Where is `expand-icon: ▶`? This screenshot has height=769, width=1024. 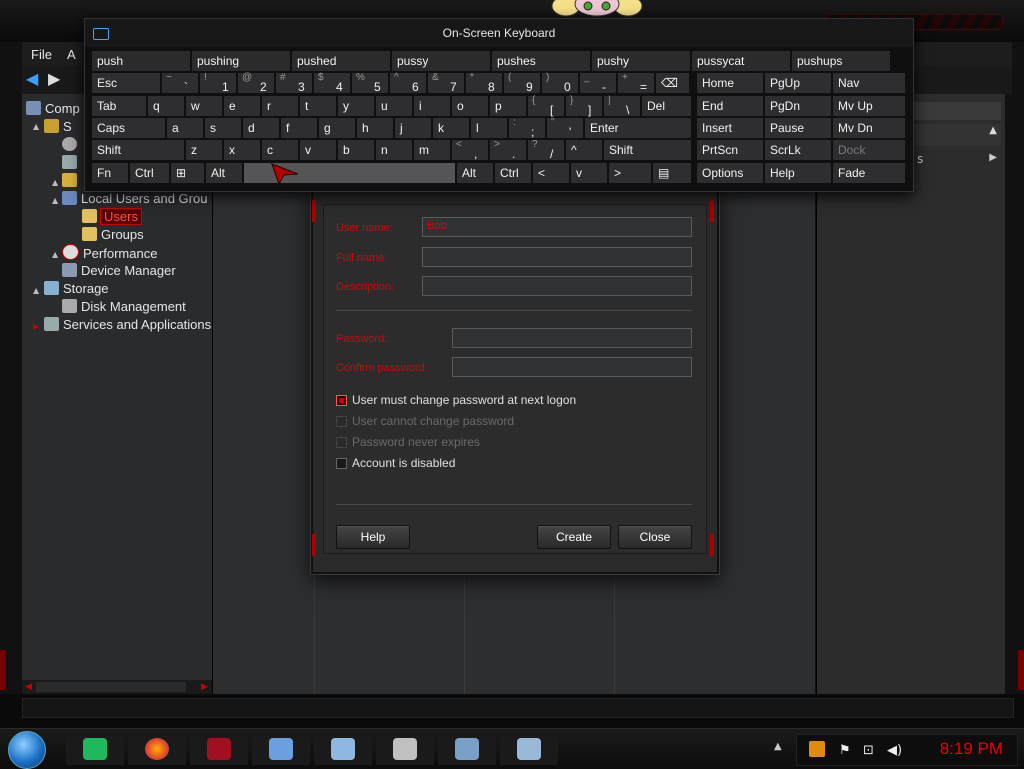 expand-icon: ▶ is located at coordinates (36, 326).